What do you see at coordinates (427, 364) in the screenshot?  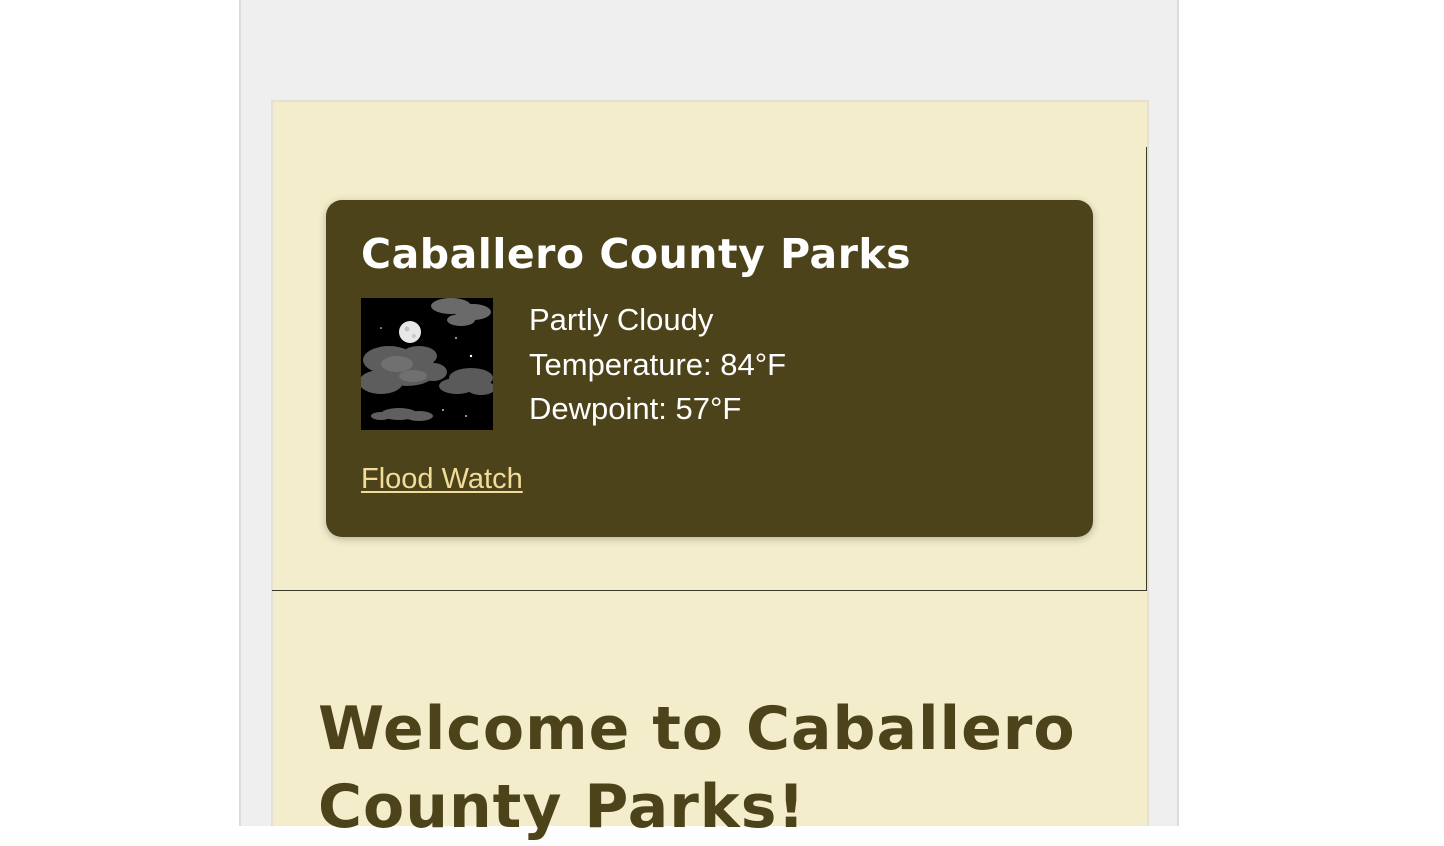 I see `night-partly-cloudy-icon` at bounding box center [427, 364].